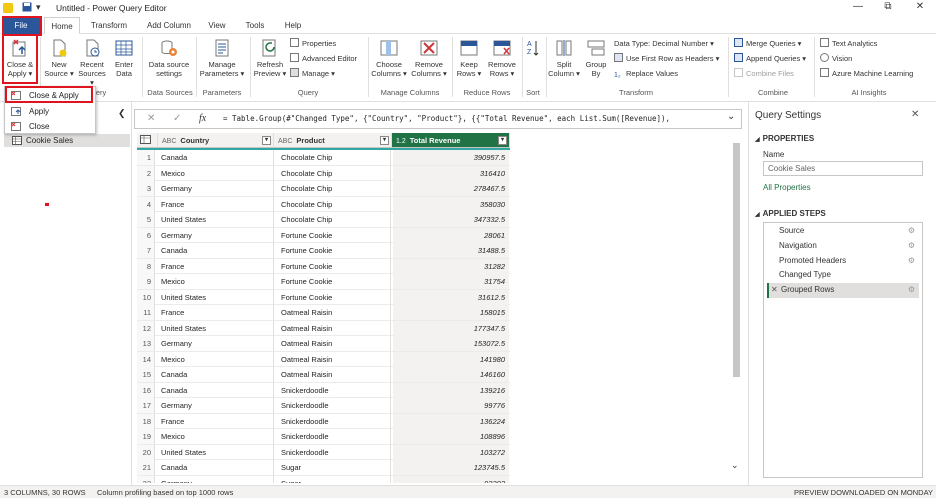  I want to click on table-row: 16 Canada Snickerdoodle 139216, so click(323, 390).